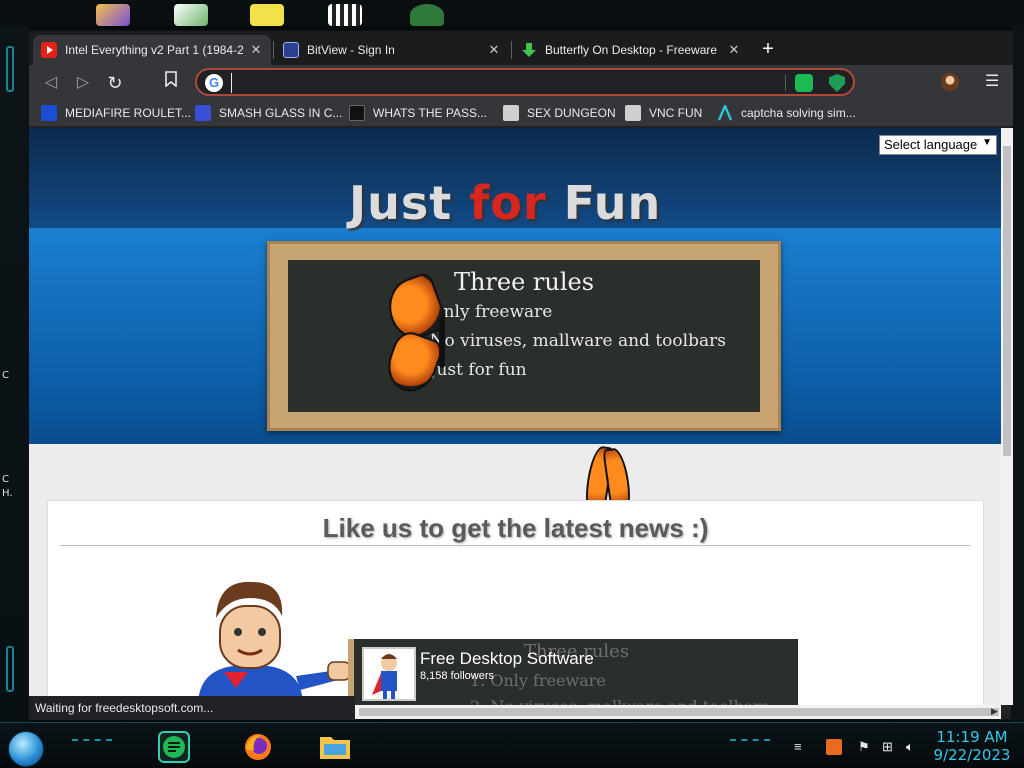 The image size is (1024, 768). I want to click on site-title-for: for, so click(508, 203).